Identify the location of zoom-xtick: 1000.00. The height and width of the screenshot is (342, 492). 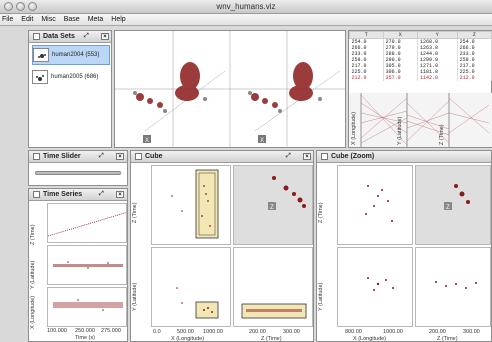
(393, 332).